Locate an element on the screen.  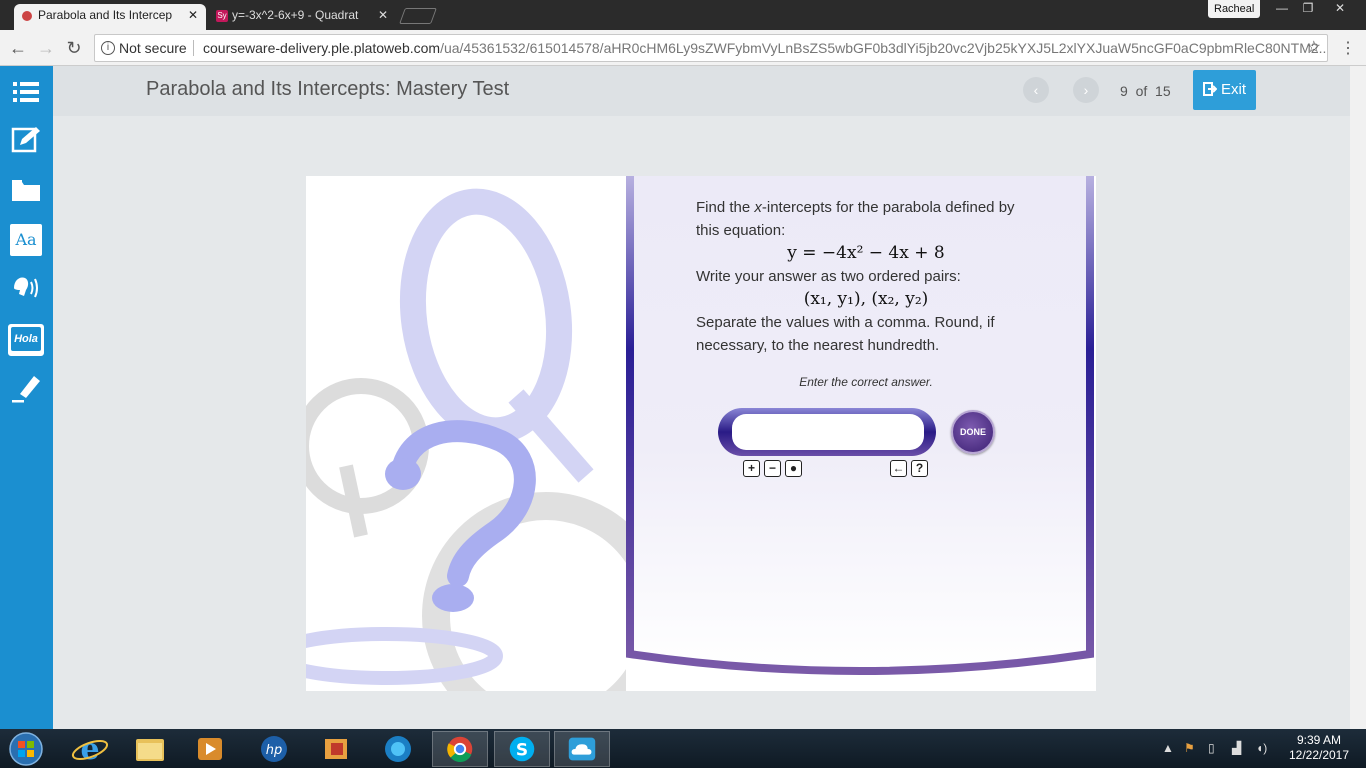
forward-icon: → is located at coordinates (46, 48).